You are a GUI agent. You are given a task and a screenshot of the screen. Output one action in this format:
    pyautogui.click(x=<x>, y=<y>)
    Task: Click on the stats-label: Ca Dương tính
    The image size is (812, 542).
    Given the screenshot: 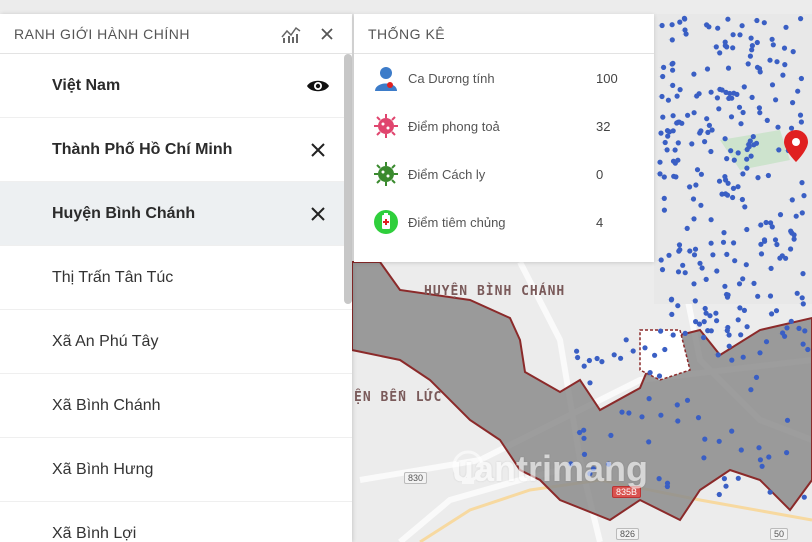 What is the action you would take?
    pyautogui.click(x=451, y=78)
    